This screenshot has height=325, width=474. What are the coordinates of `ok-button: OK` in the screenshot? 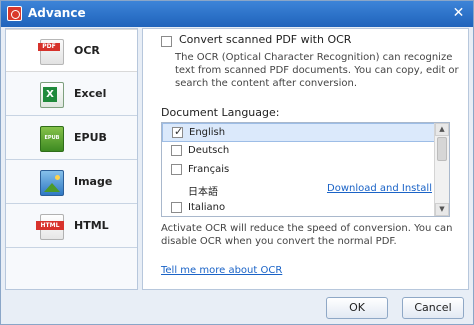 It's located at (357, 308).